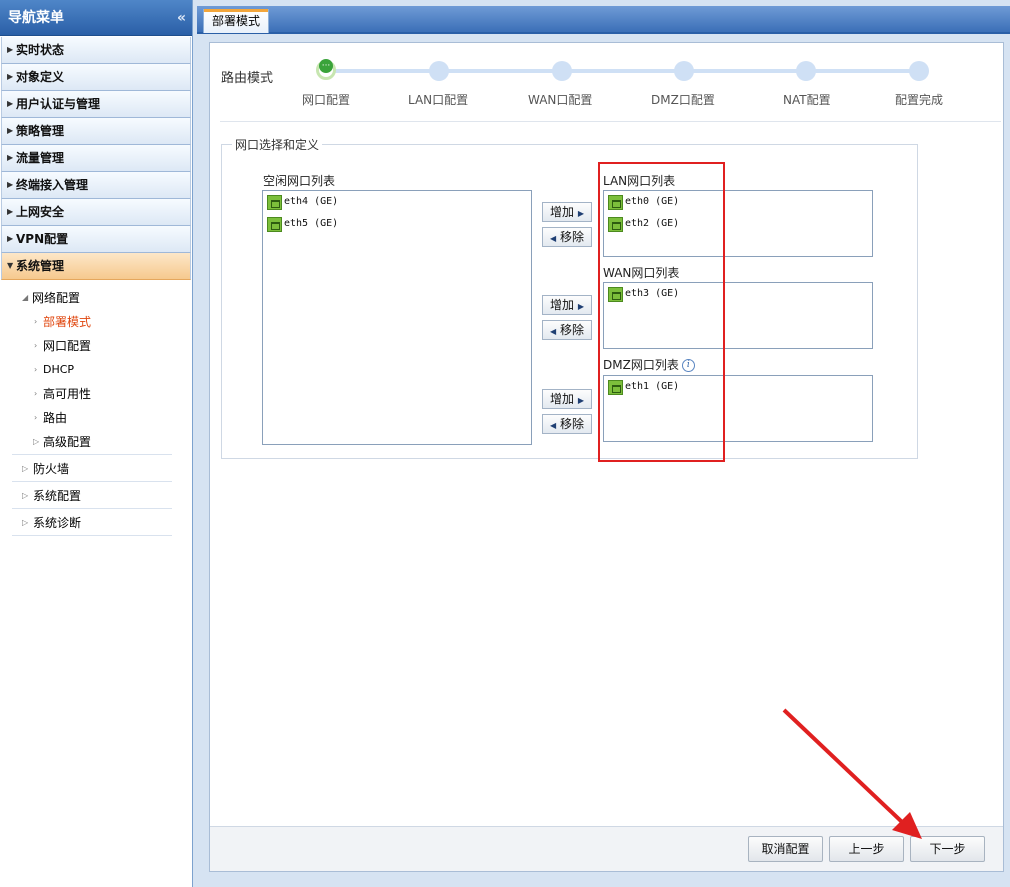 This screenshot has width=1010, height=887. What do you see at coordinates (96, 239) in the screenshot?
I see `sidebar-item-vpn: ▶ VPN配置` at bounding box center [96, 239].